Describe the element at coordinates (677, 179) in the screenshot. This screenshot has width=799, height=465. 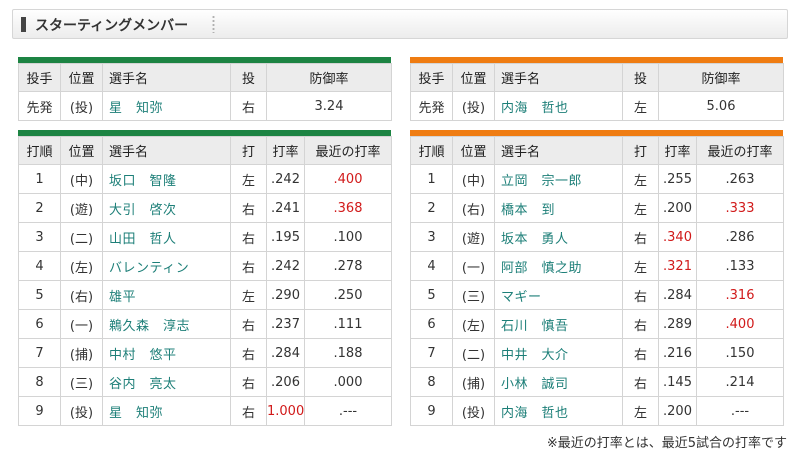
I see `batting-average: .255` at that location.